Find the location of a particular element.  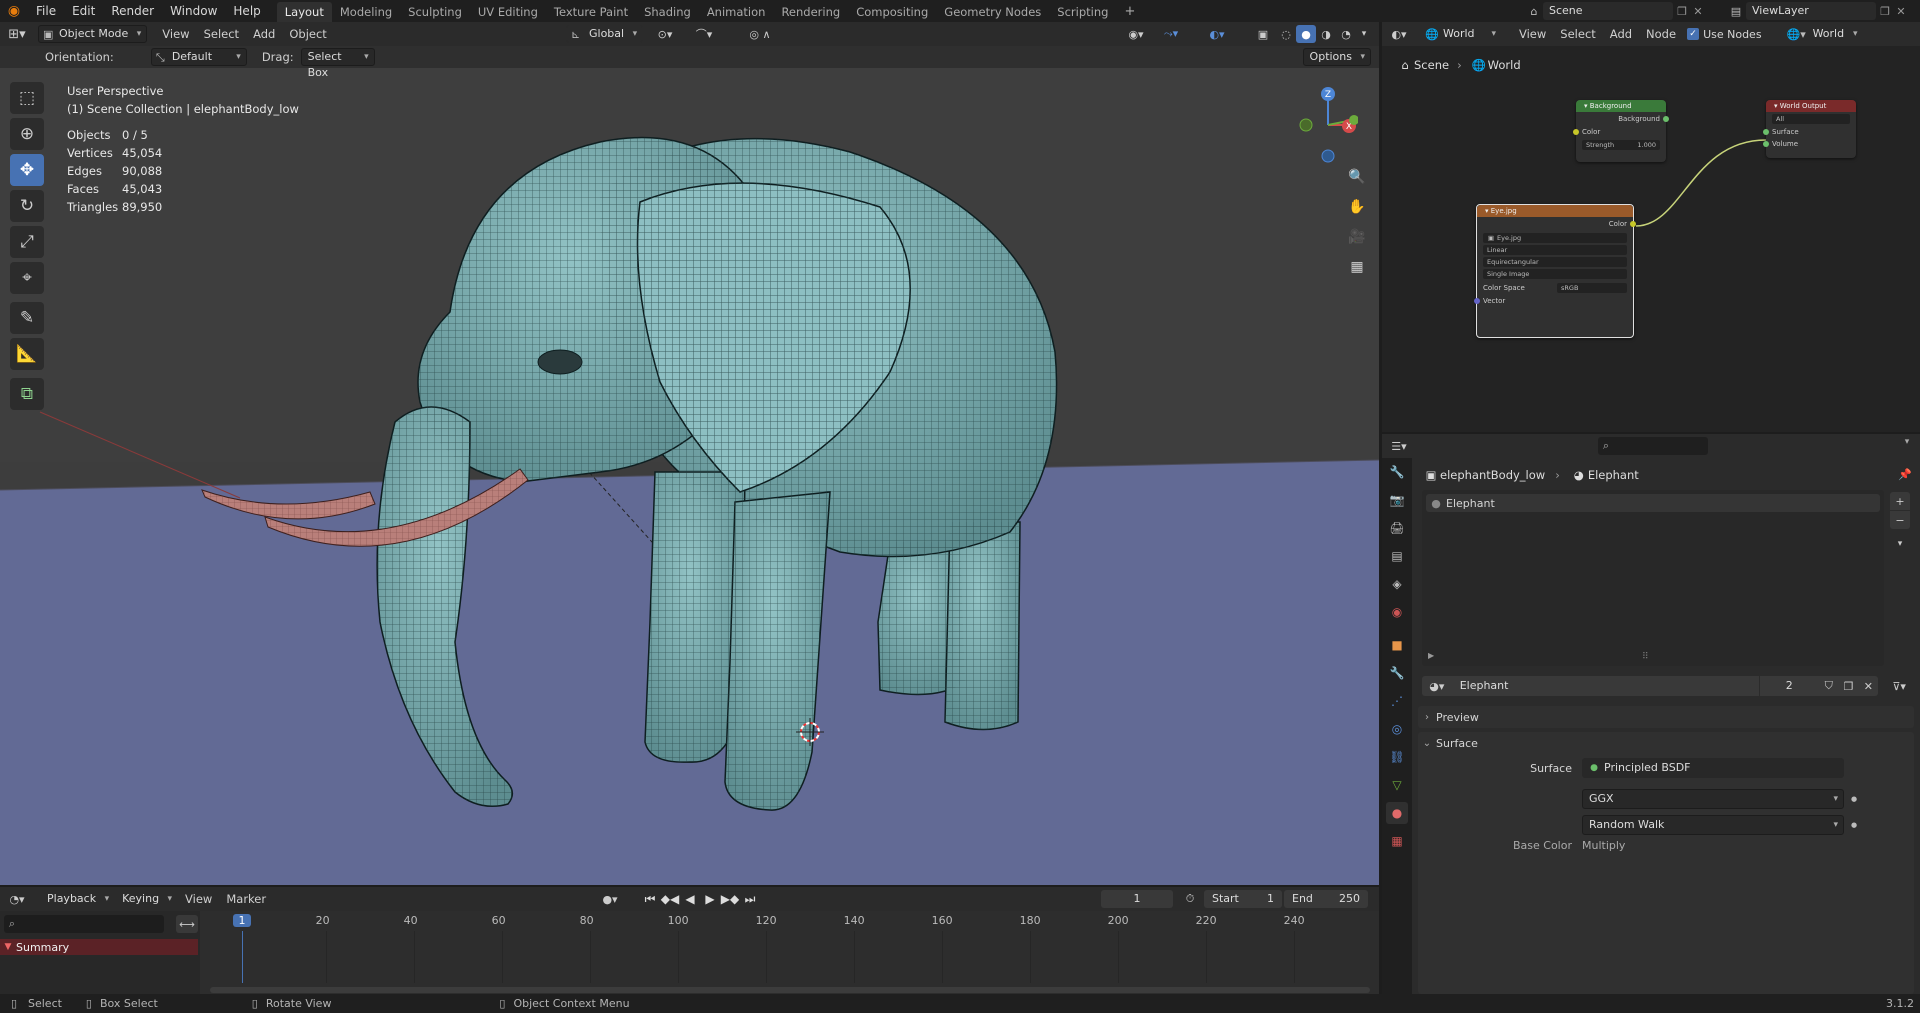

tab-geometry-nodes: Geometry Nodes is located at coordinates (992, 12).